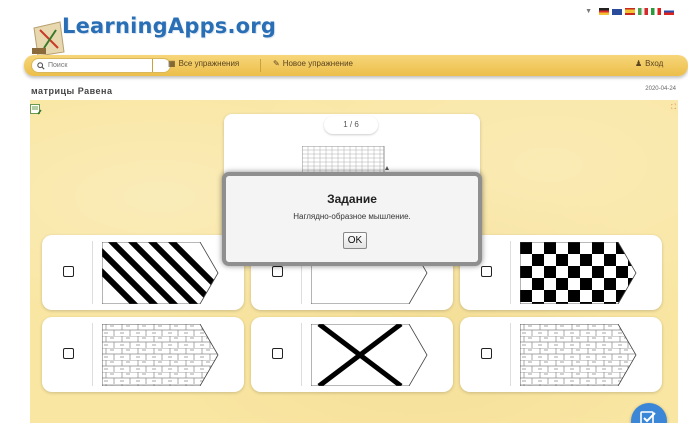  I want to click on page-title: матрицы Равена, so click(72, 91).